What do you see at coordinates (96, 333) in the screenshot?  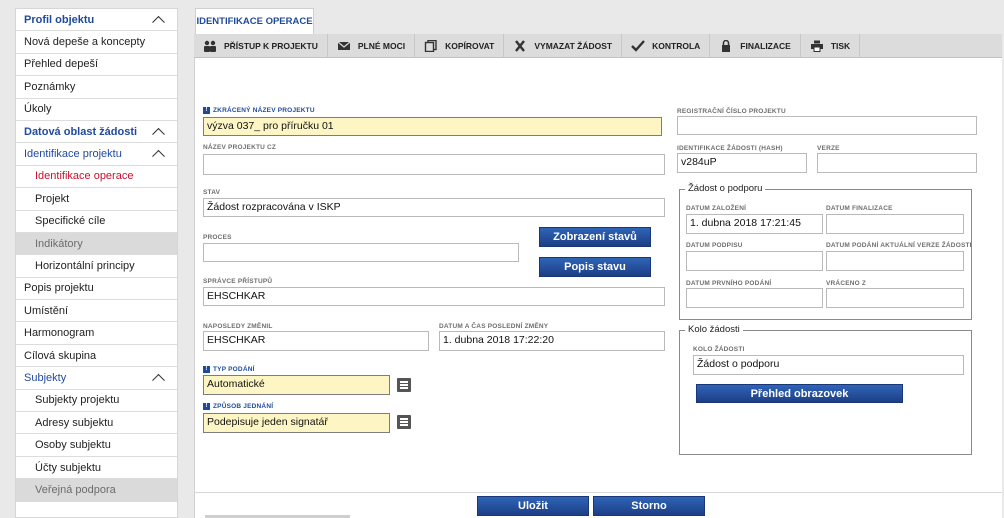 I see `sidebar-item-harmonogram: Harmonogram` at bounding box center [96, 333].